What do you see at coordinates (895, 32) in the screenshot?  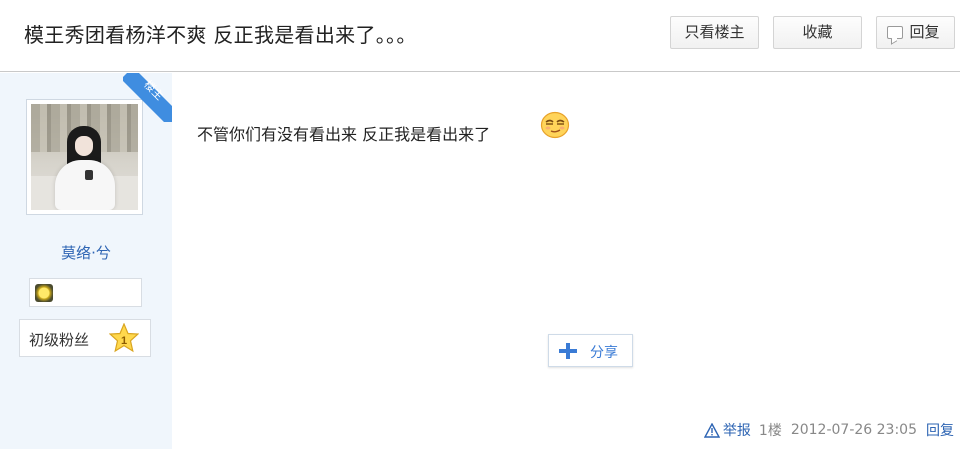 I see `speech-bubble-icon` at bounding box center [895, 32].